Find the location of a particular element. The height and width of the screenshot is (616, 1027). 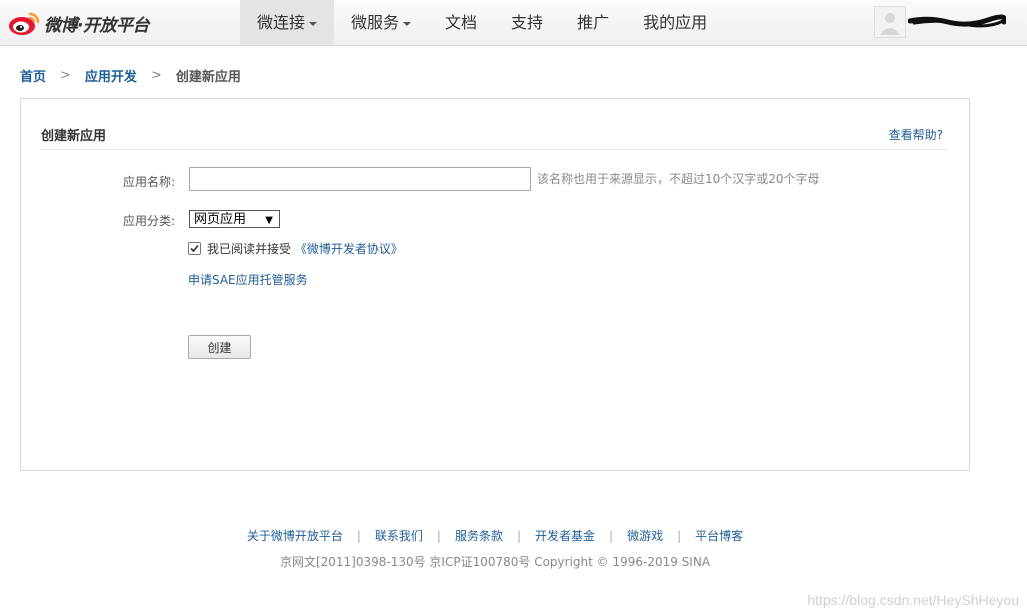

app-category-label: 应用分类: is located at coordinates (148, 221).